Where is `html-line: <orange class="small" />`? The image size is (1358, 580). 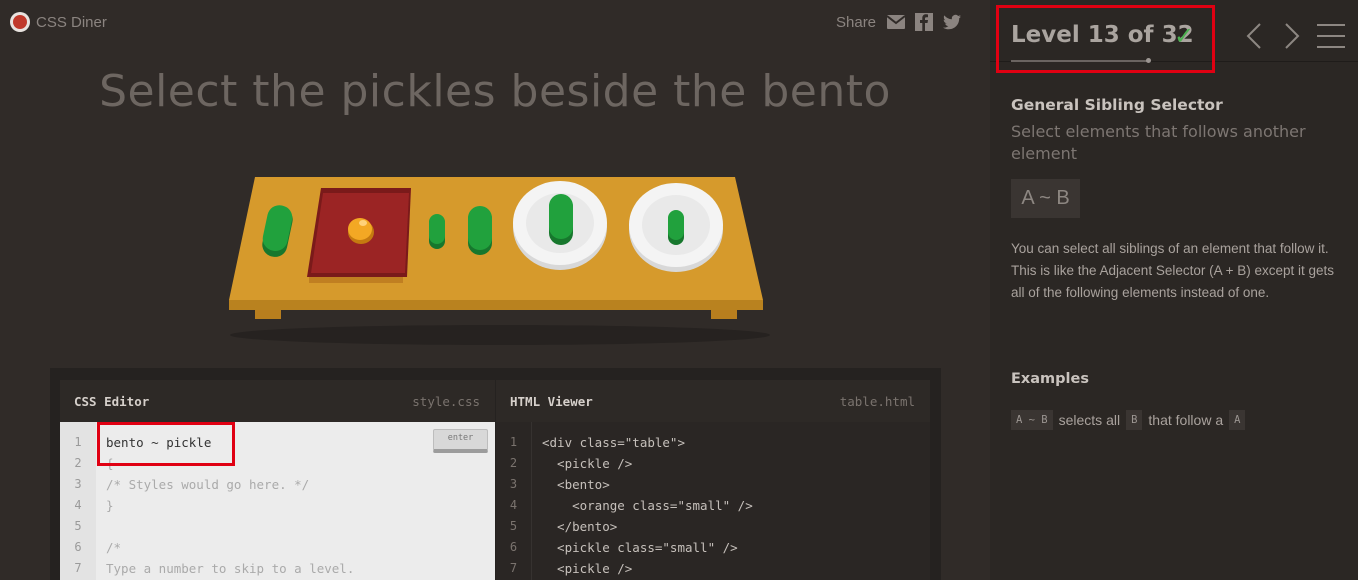 html-line: <orange class="small" /> is located at coordinates (731, 505).